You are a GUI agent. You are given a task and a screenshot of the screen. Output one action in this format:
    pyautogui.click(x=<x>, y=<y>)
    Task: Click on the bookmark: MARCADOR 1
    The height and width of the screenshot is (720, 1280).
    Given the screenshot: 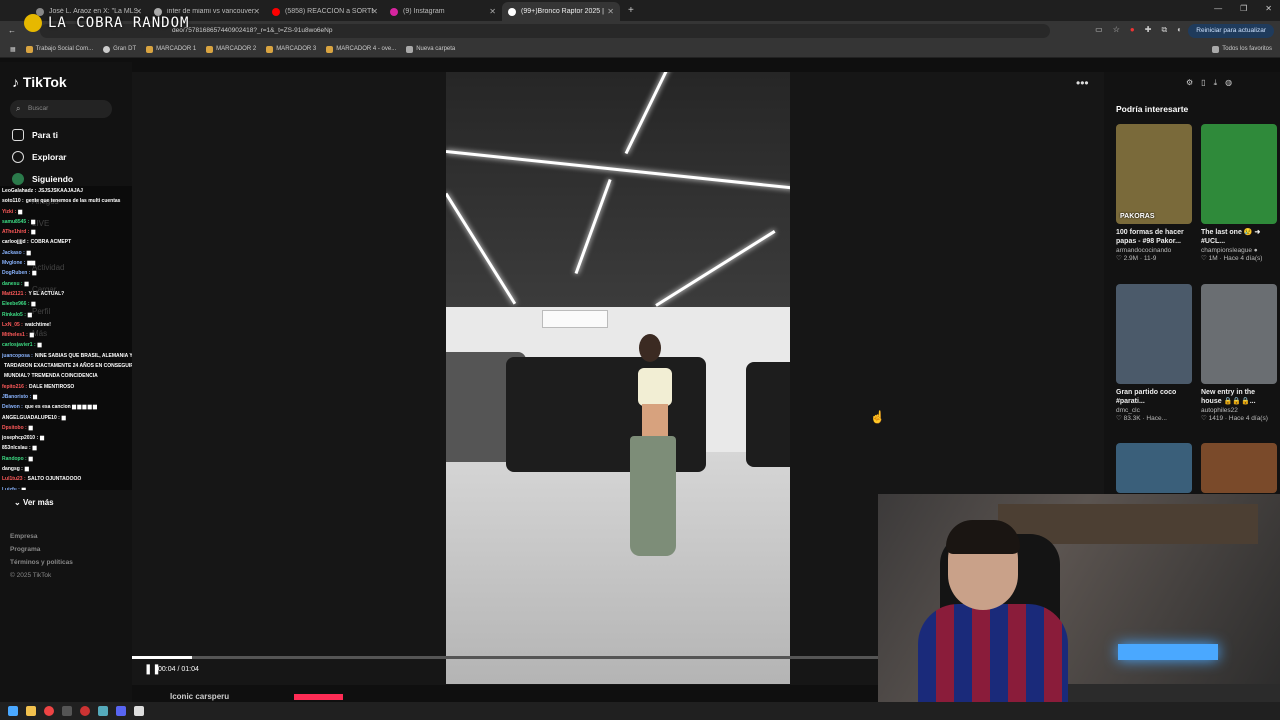 What is the action you would take?
    pyautogui.click(x=171, y=49)
    